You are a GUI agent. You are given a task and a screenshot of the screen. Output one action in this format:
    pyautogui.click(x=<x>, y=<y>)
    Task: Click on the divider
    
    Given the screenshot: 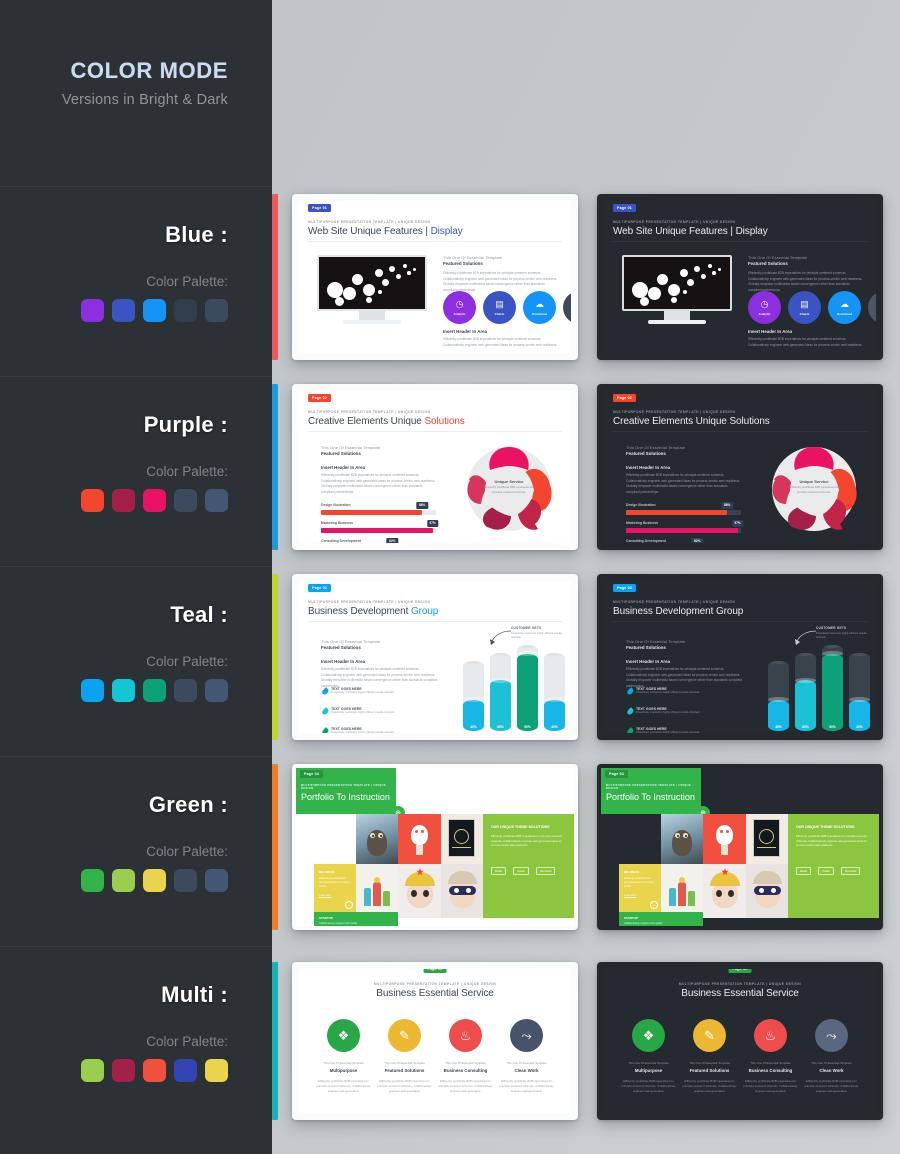 What is the action you would take?
    pyautogui.click(x=136, y=946)
    